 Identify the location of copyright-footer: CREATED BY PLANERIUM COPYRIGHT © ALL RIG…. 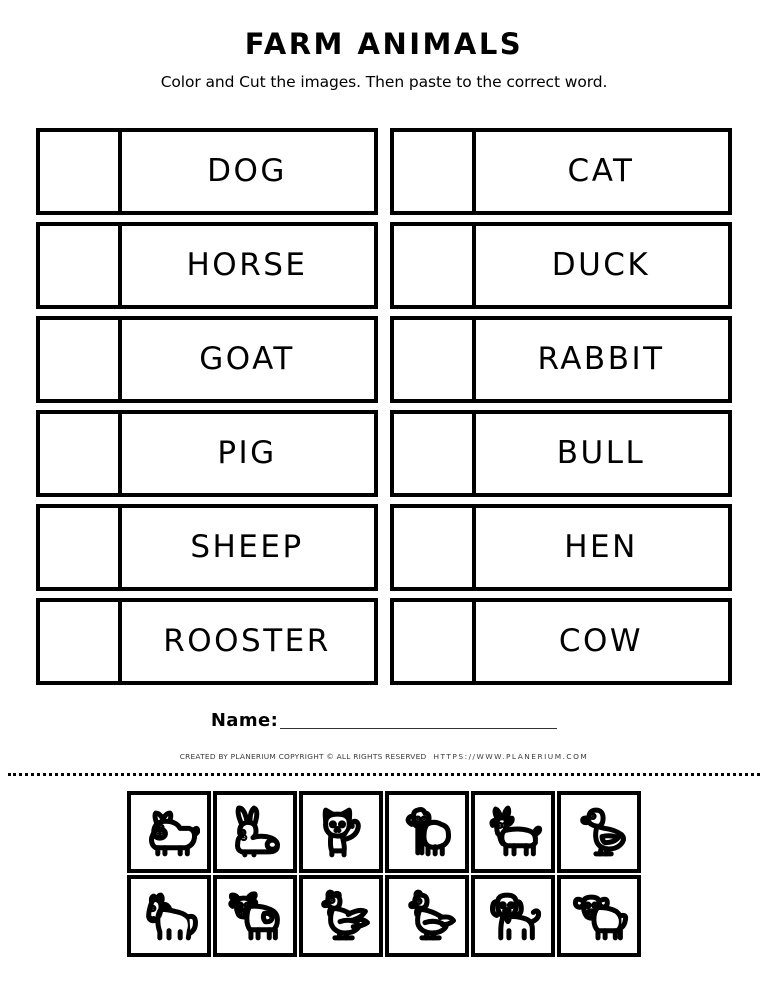
(384, 756).